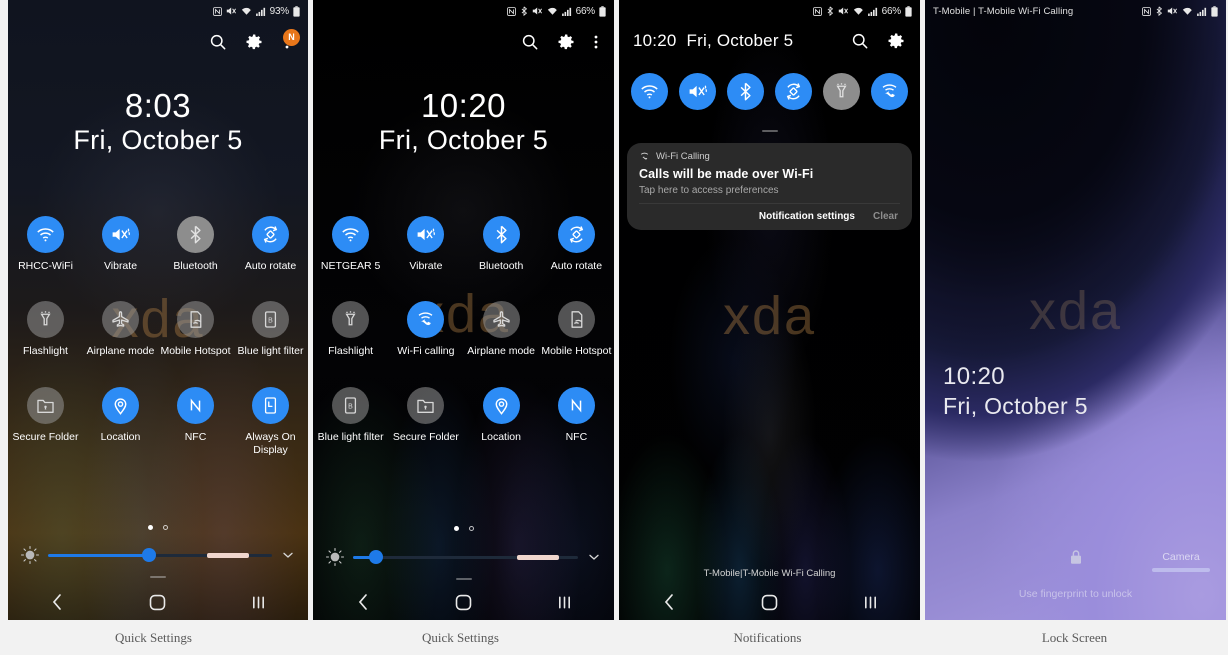  What do you see at coordinates (501, 320) in the screenshot?
I see `airplane-icon` at bounding box center [501, 320].